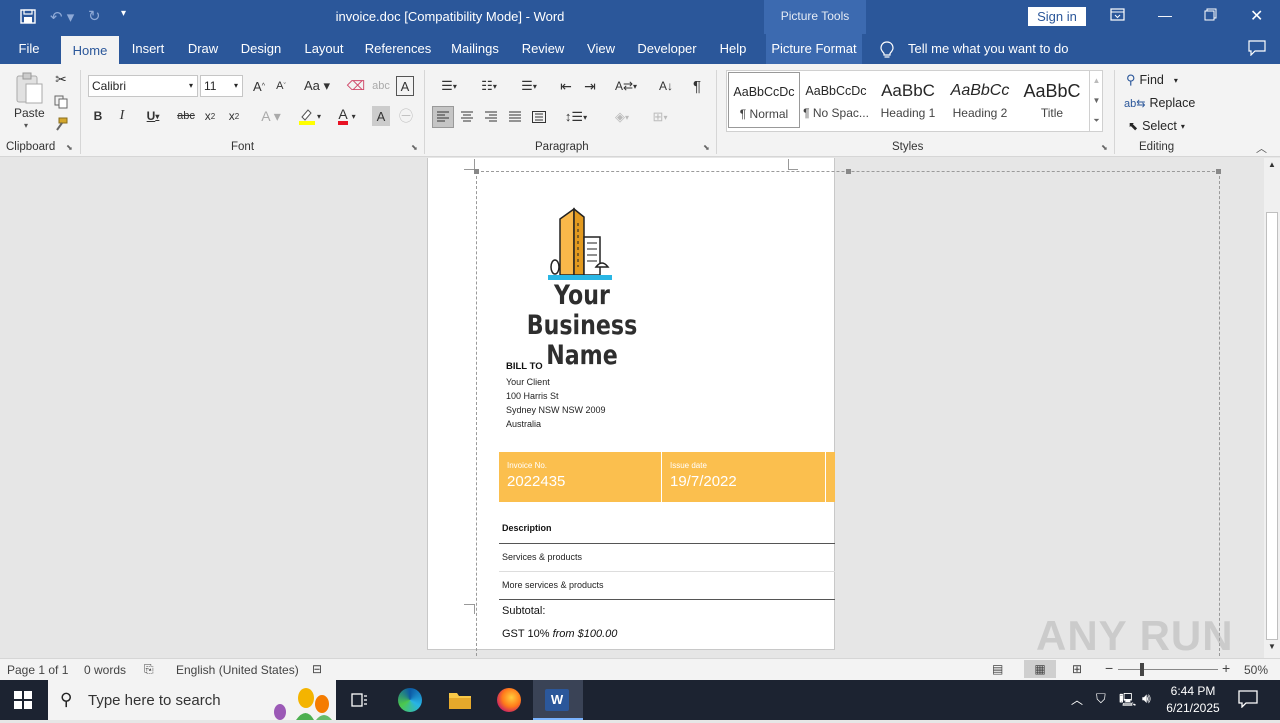 The image size is (1280, 723). What do you see at coordinates (261, 49) in the screenshot?
I see `tab-design: Design` at bounding box center [261, 49].